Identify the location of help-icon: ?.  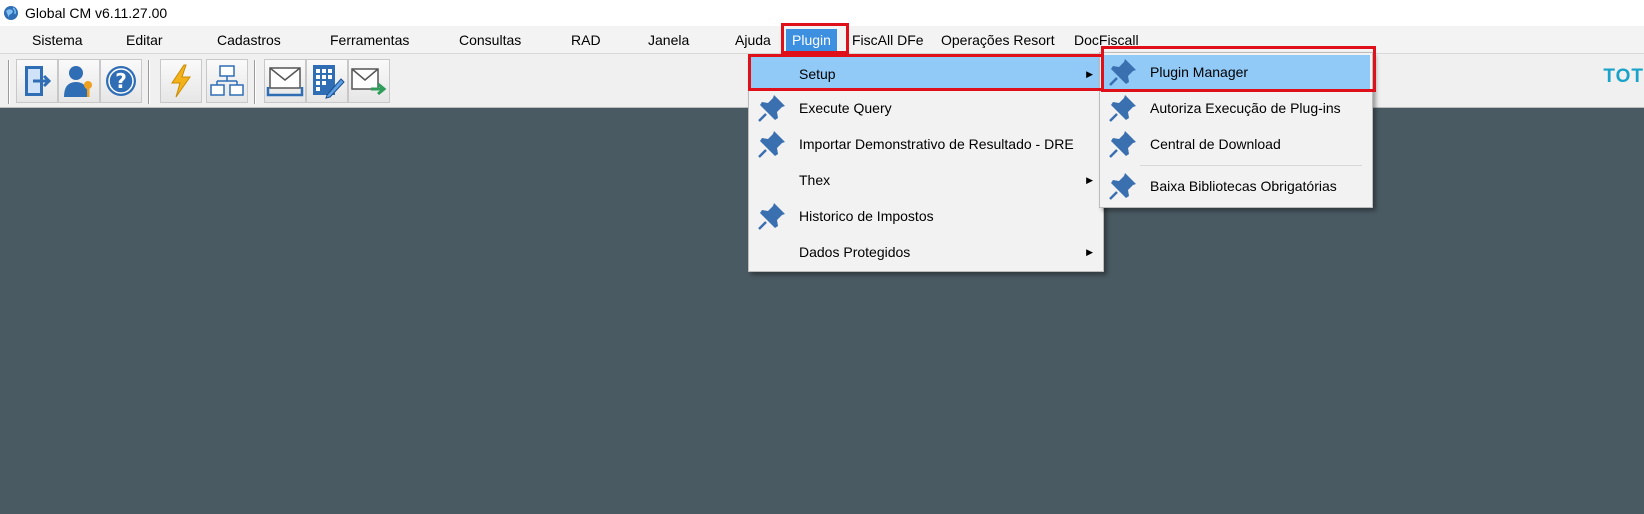
(121, 81).